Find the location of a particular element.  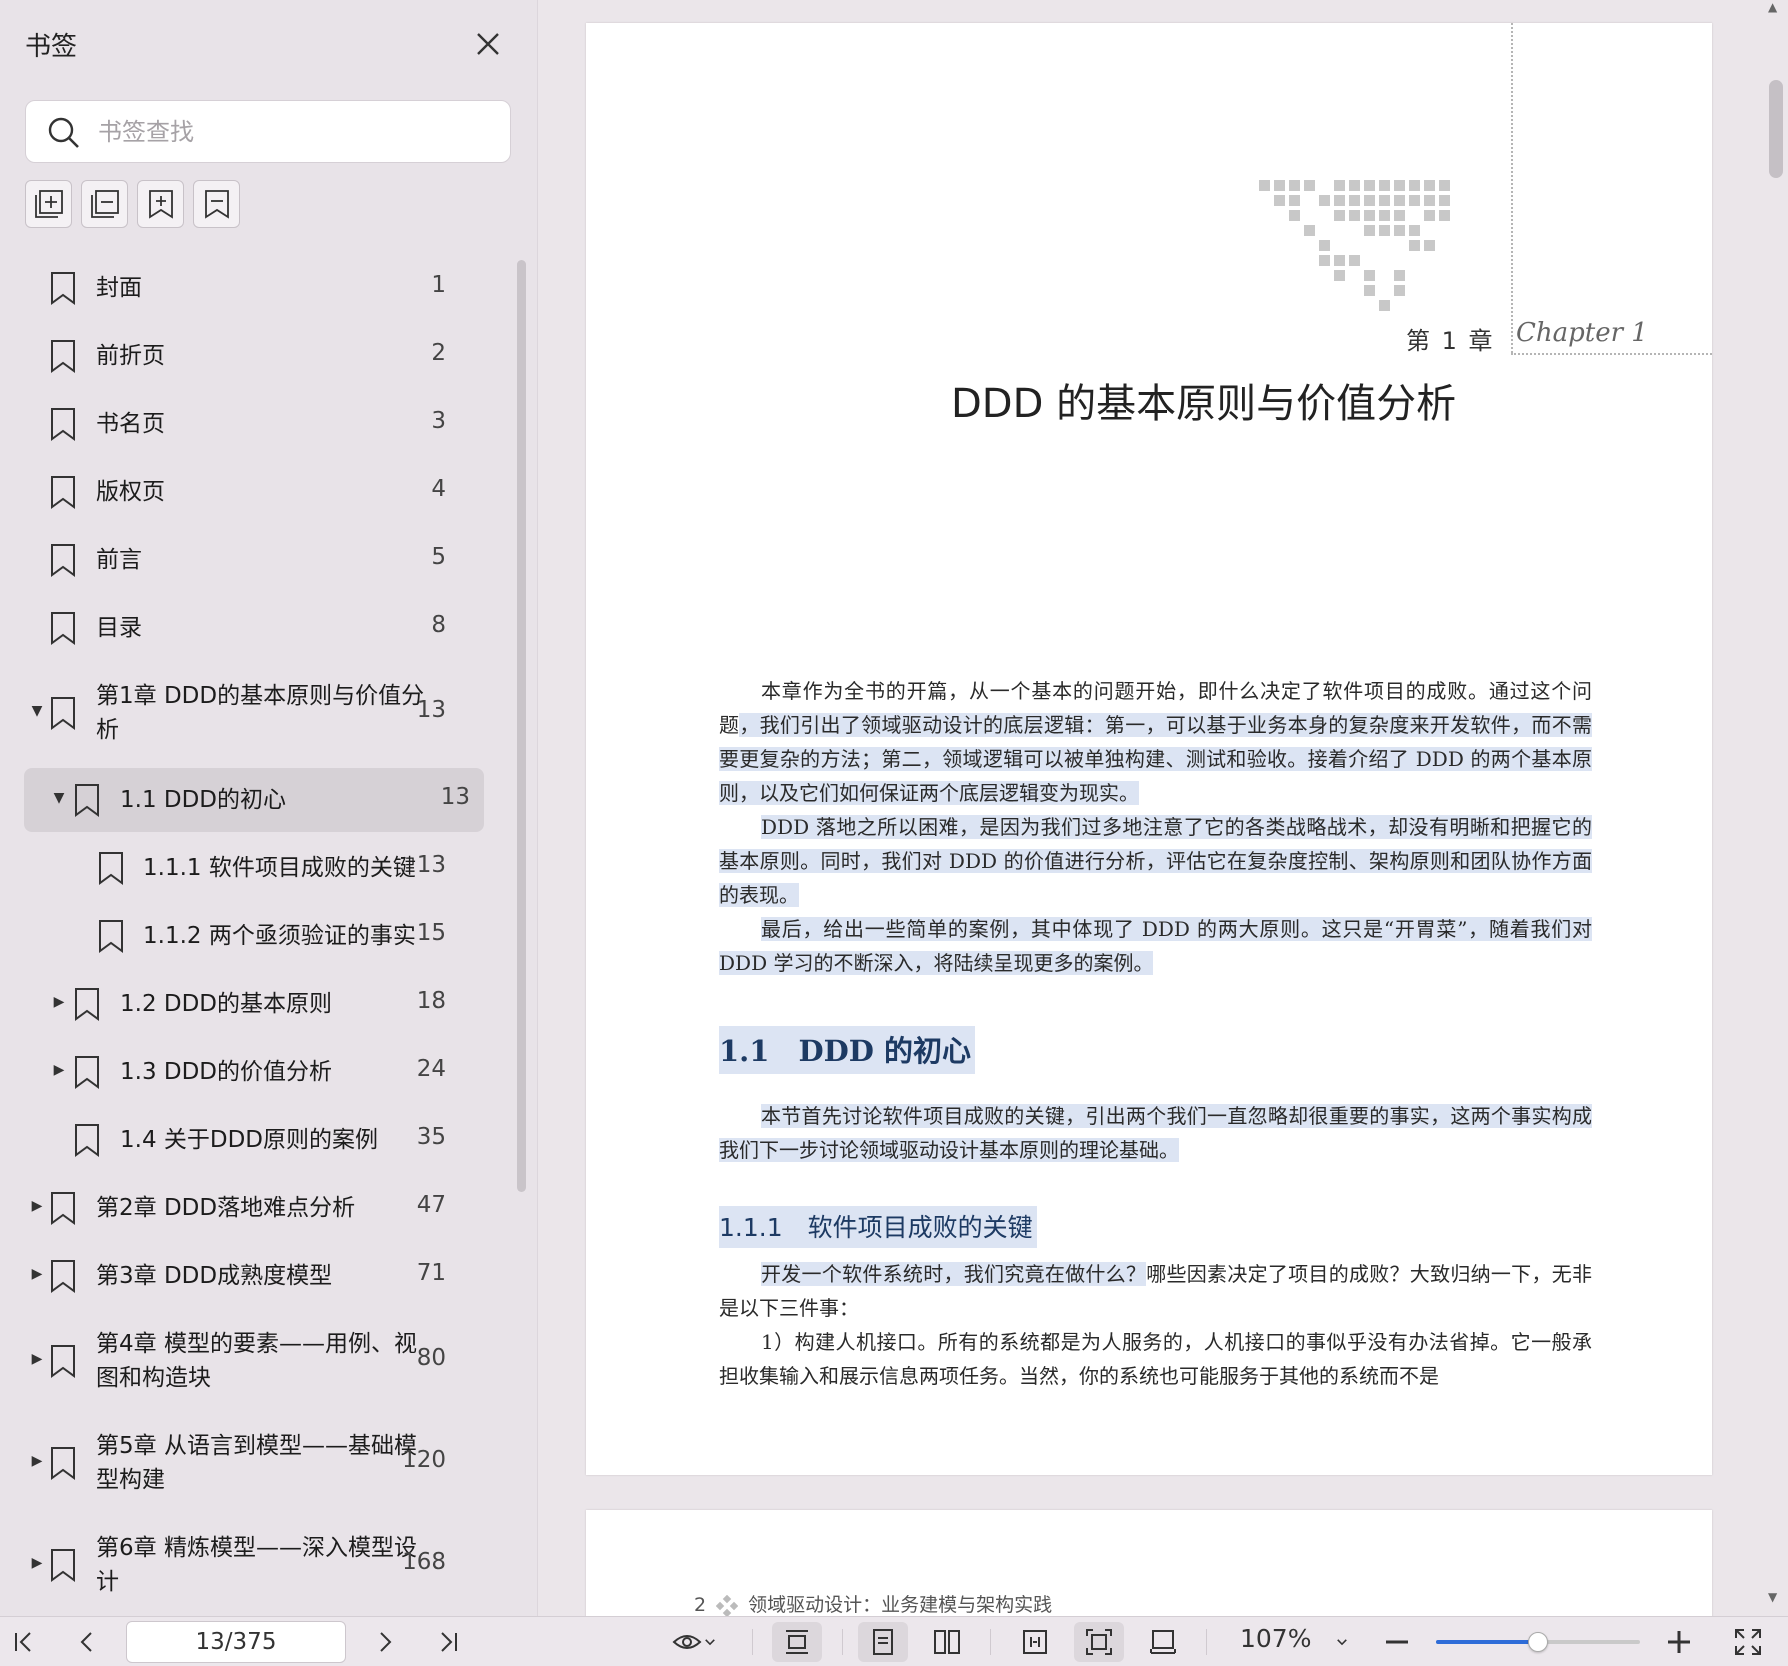

zoom-in-button is located at coordinates (1679, 1642).